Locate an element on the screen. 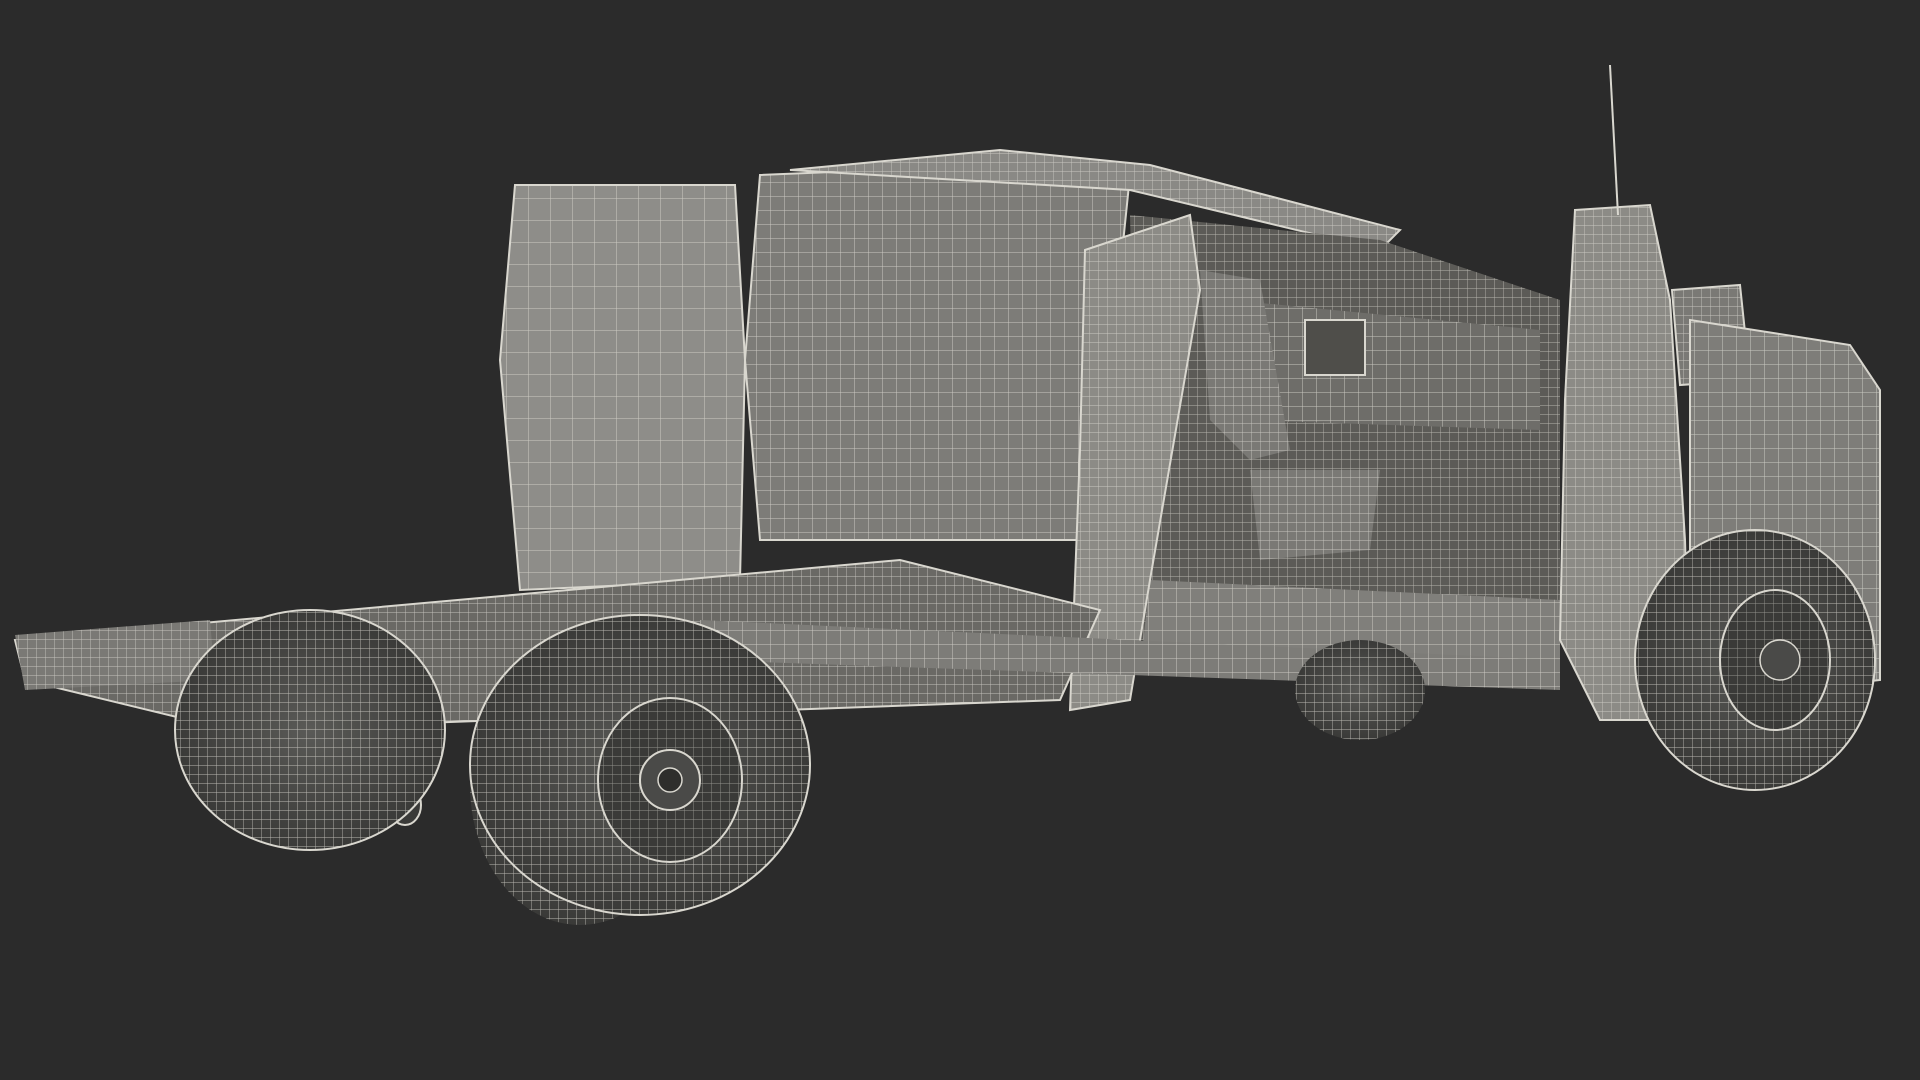  rear-wheel-far is located at coordinates (310, 730).